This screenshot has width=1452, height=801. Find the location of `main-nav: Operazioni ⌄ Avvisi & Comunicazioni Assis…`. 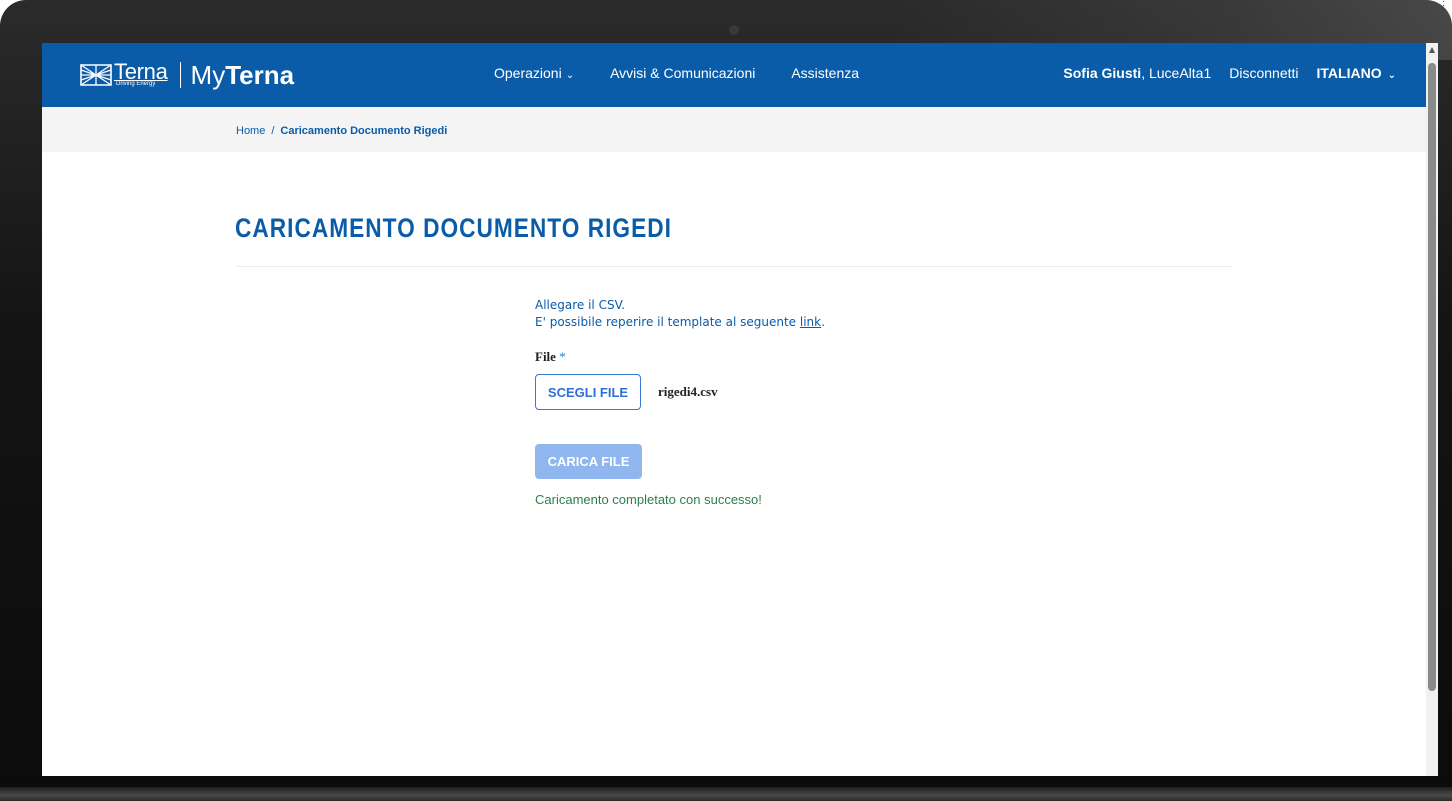

main-nav: Operazioni ⌄ Avvisi & Comunicazioni Assis… is located at coordinates (694, 73).